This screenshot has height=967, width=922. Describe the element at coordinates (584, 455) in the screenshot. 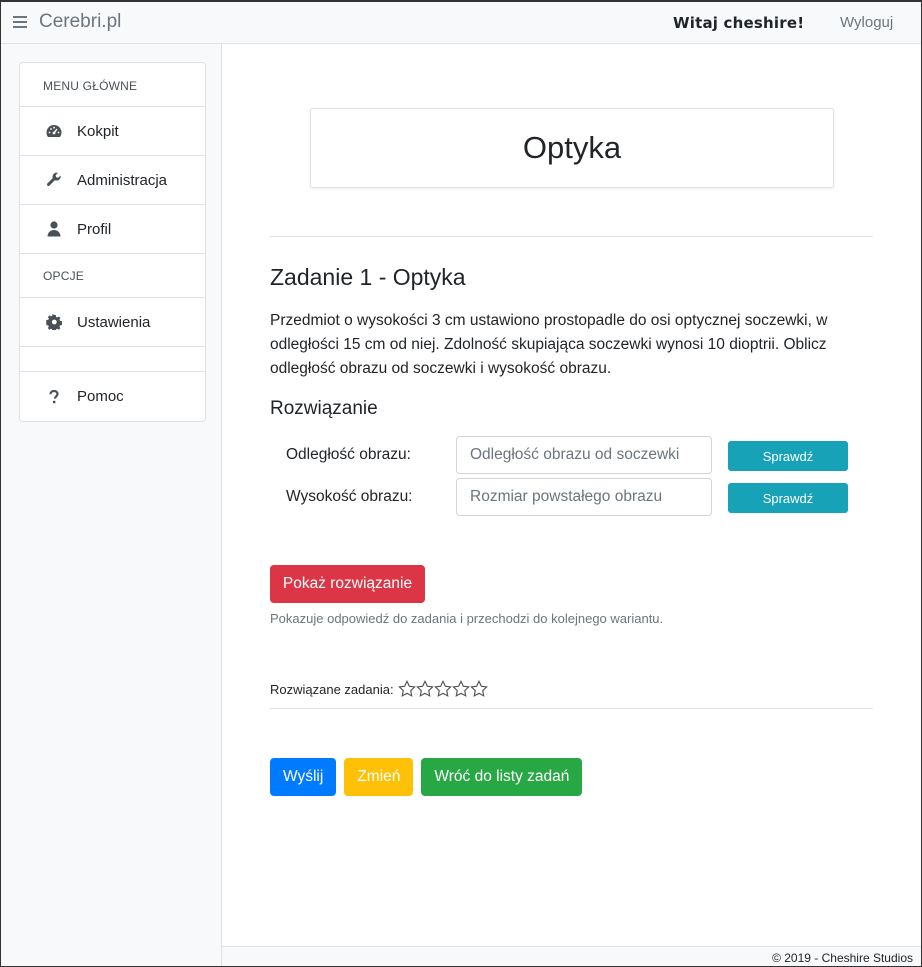

I see `image-distance-input` at that location.